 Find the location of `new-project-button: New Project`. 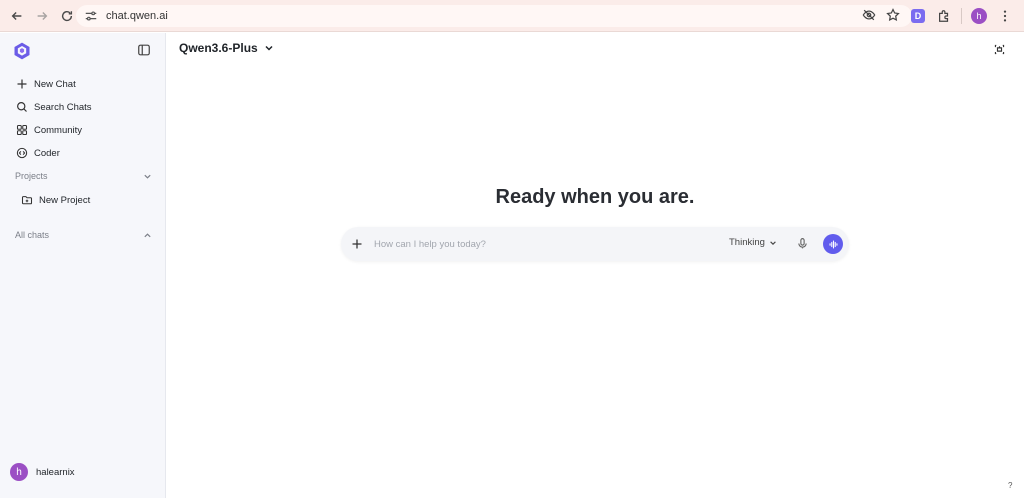

new-project-button: New Project is located at coordinates (85, 200).